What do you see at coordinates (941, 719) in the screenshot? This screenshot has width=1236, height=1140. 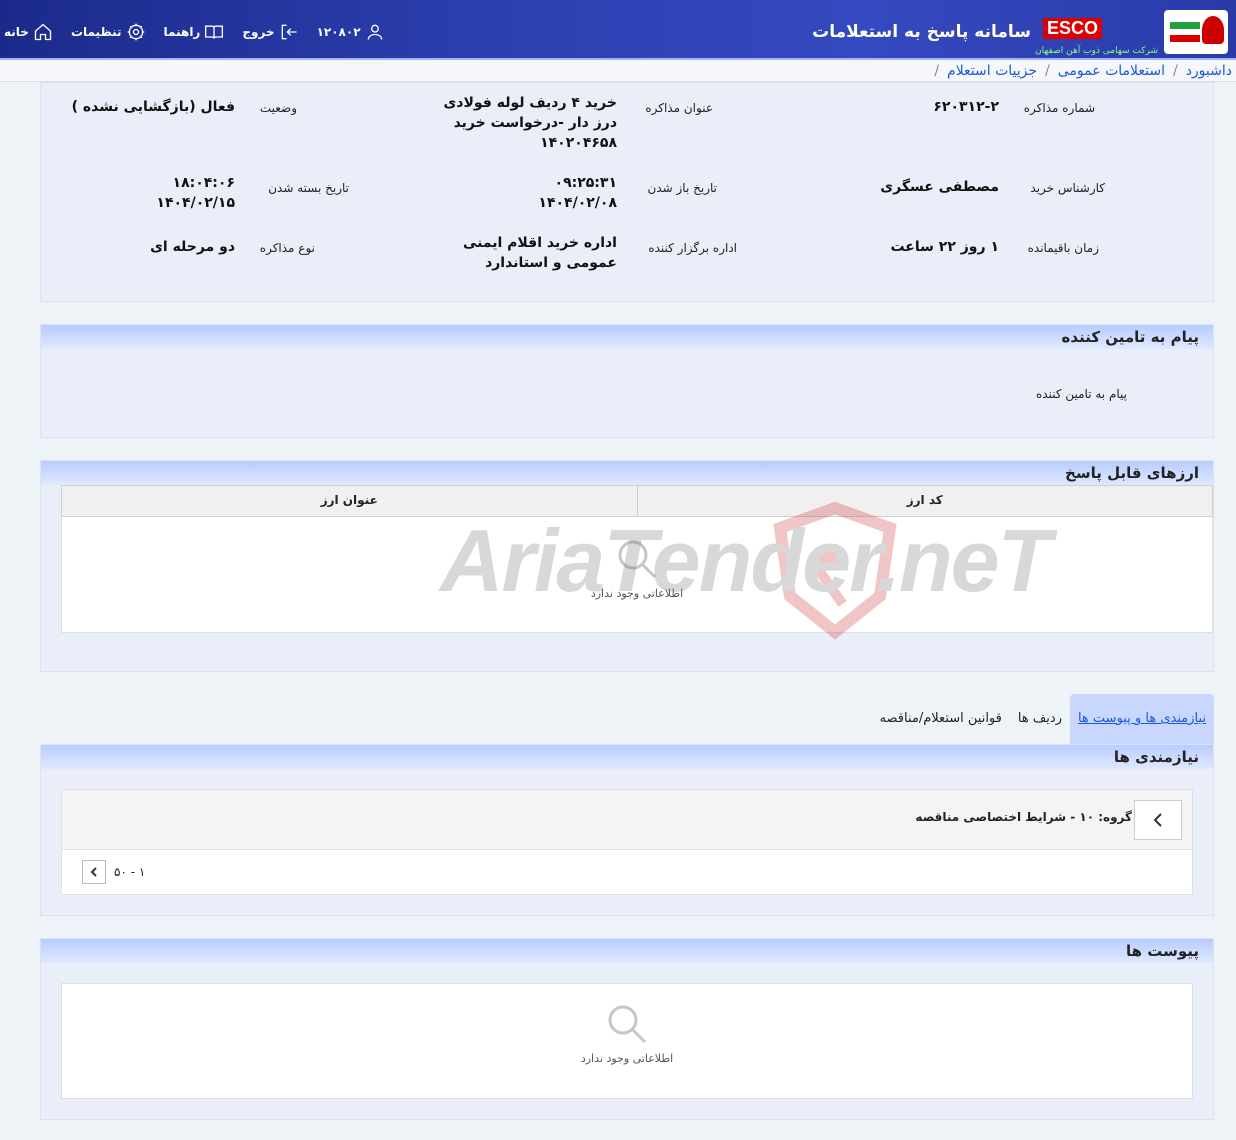 I see `tab-inquiry-rules: قوانین استعلام/مناقصه` at bounding box center [941, 719].